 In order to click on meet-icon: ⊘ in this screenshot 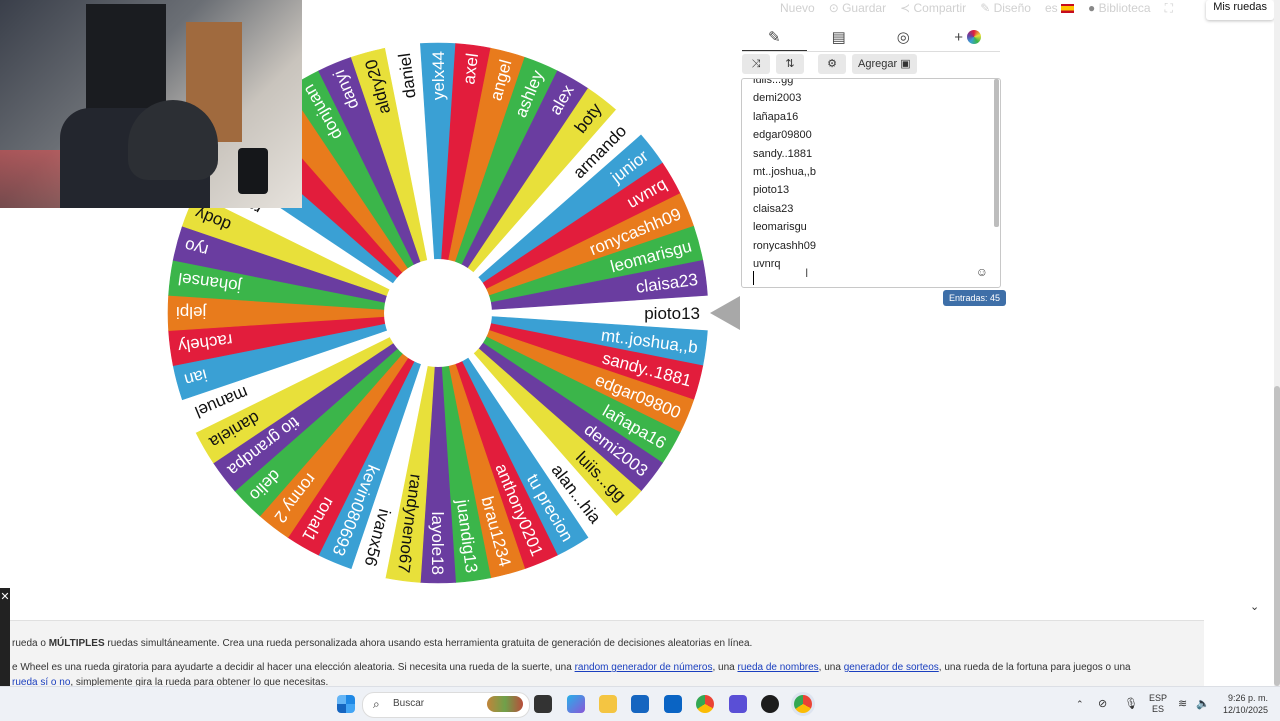, I will do `click(1102, 704)`.